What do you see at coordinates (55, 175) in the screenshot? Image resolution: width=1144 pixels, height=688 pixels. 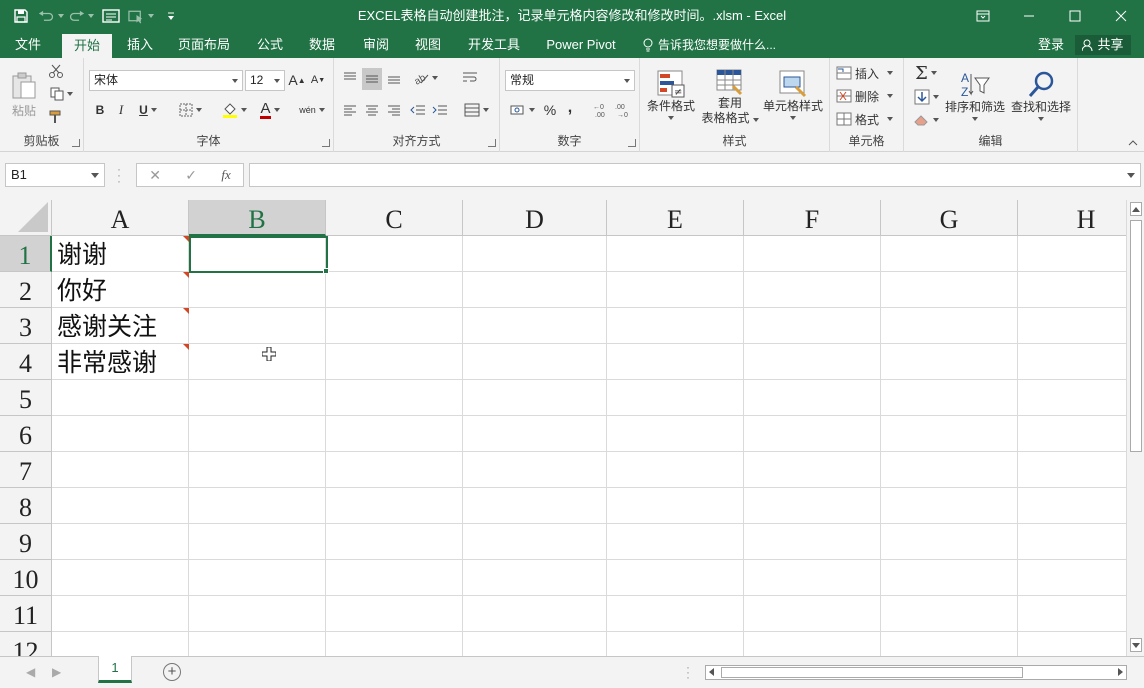 I see `name-box: B1` at bounding box center [55, 175].